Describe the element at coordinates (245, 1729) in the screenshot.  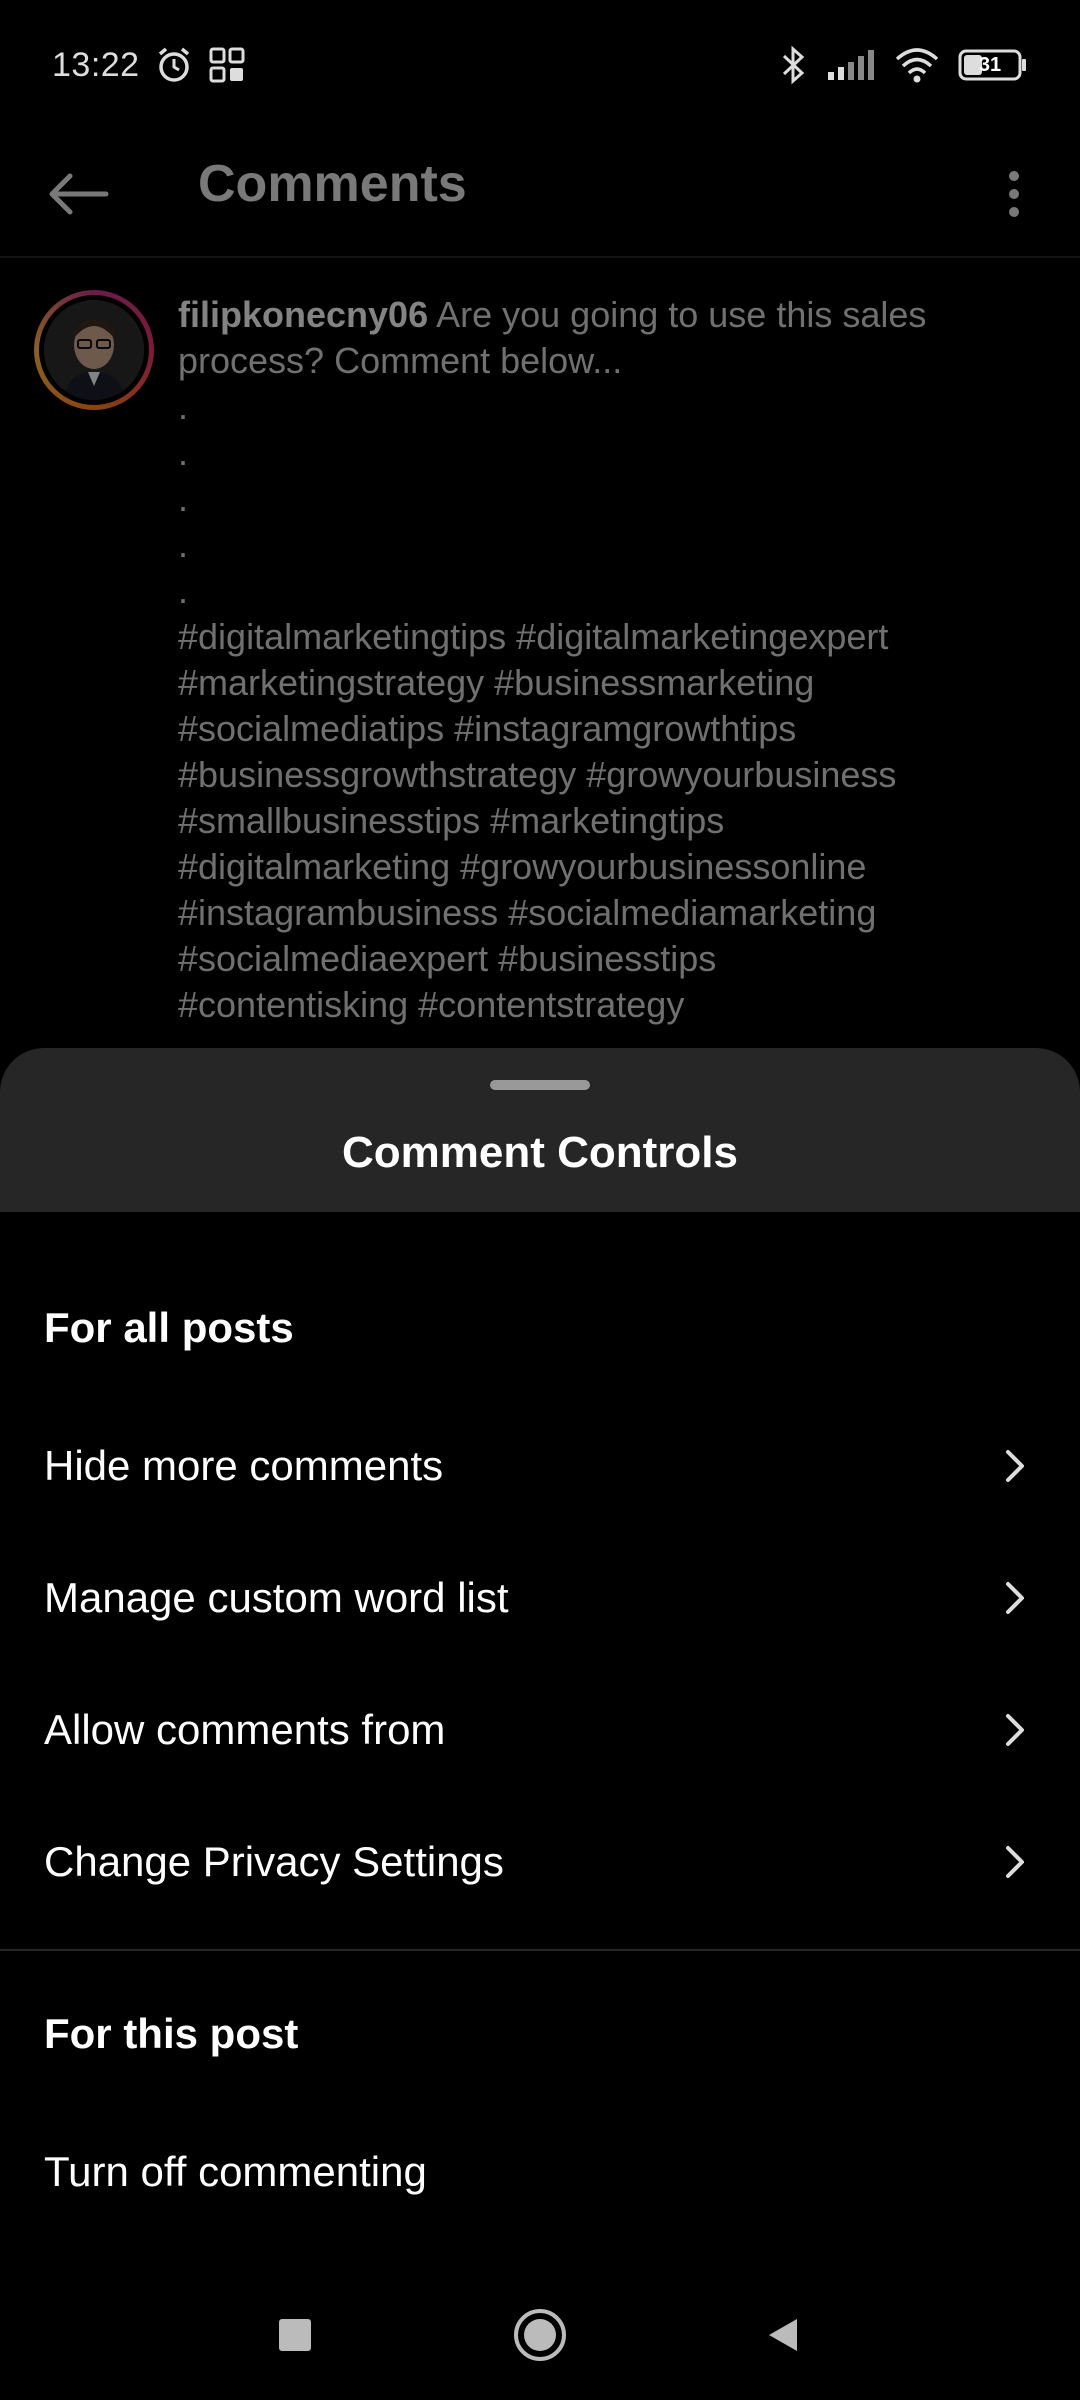
I see `menu-item-label: Allow comments from` at that location.